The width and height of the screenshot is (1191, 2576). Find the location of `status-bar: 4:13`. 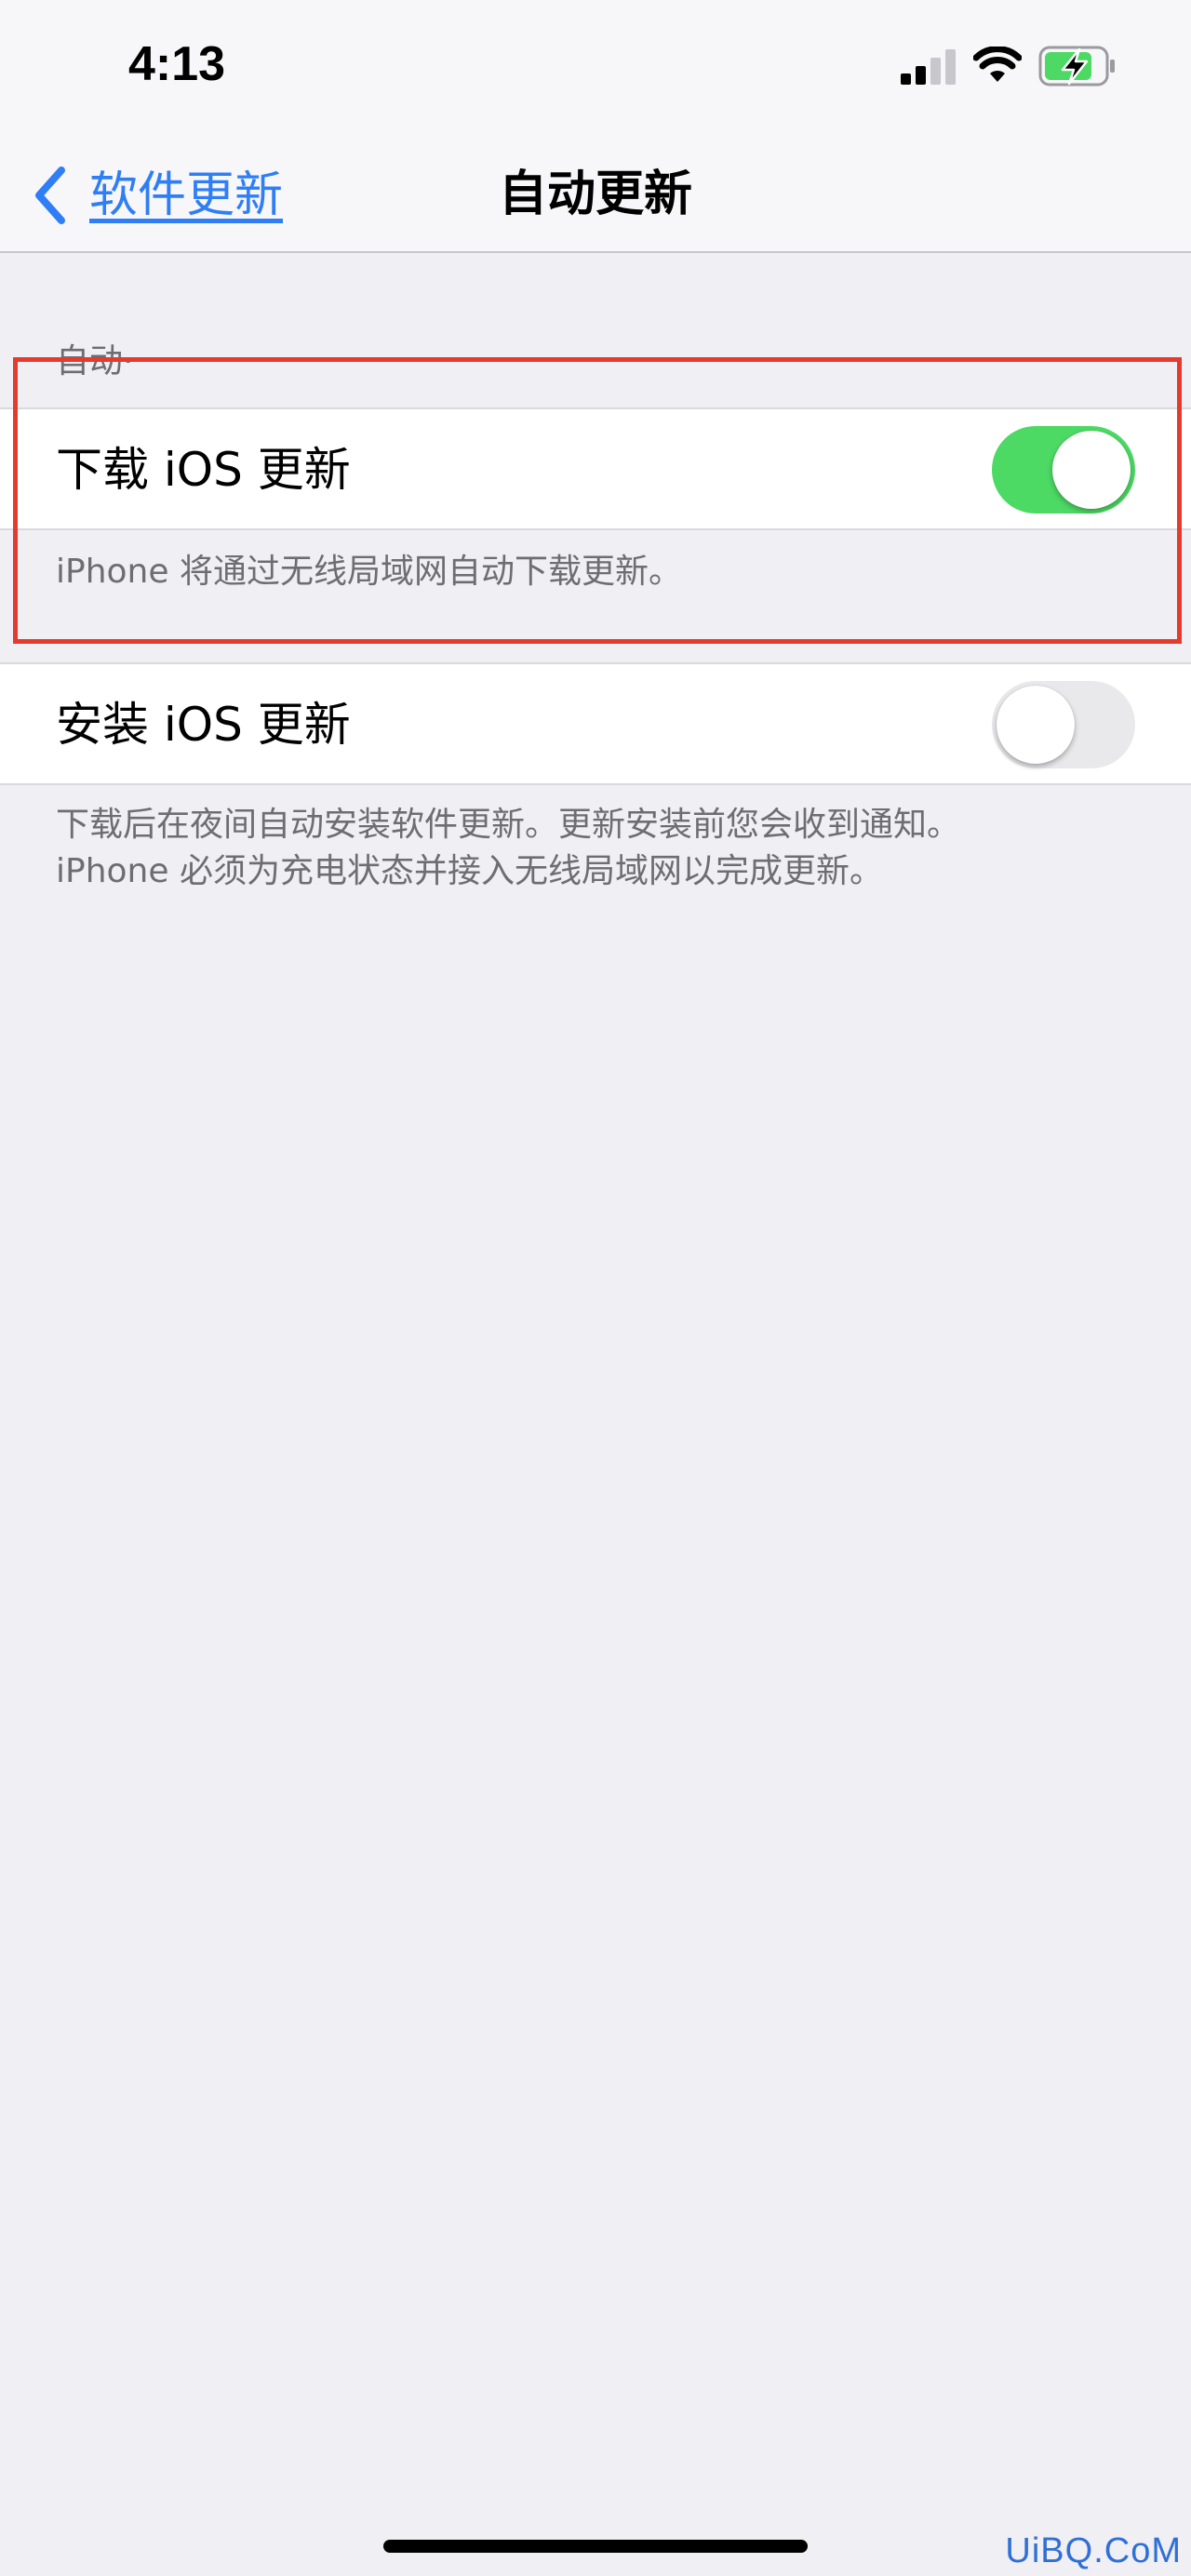

status-bar: 4:13 is located at coordinates (595, 70).